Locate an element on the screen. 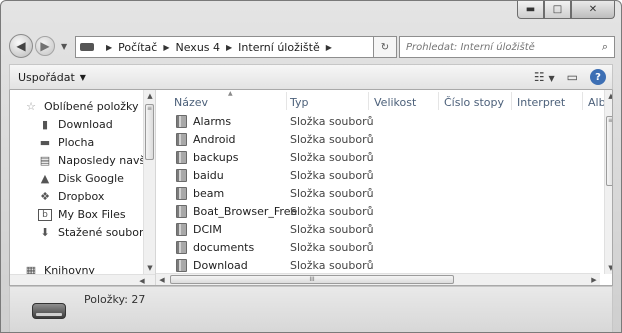 This screenshot has width=622, height=333. file-row: baidu Složka souborů is located at coordinates (371, 175).